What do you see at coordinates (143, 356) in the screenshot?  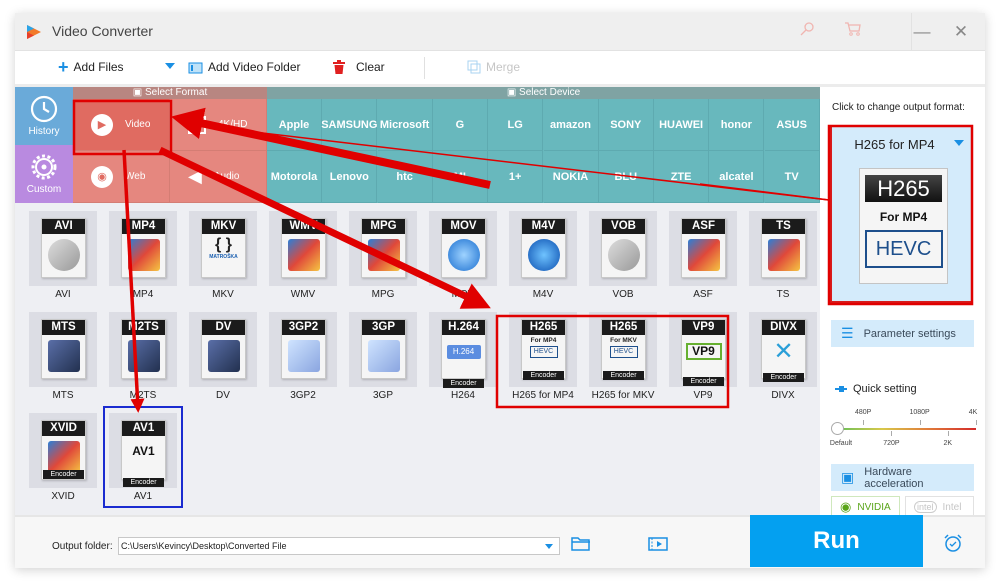 I see `format-item-m2ts: M2TS M2TS` at bounding box center [143, 356].